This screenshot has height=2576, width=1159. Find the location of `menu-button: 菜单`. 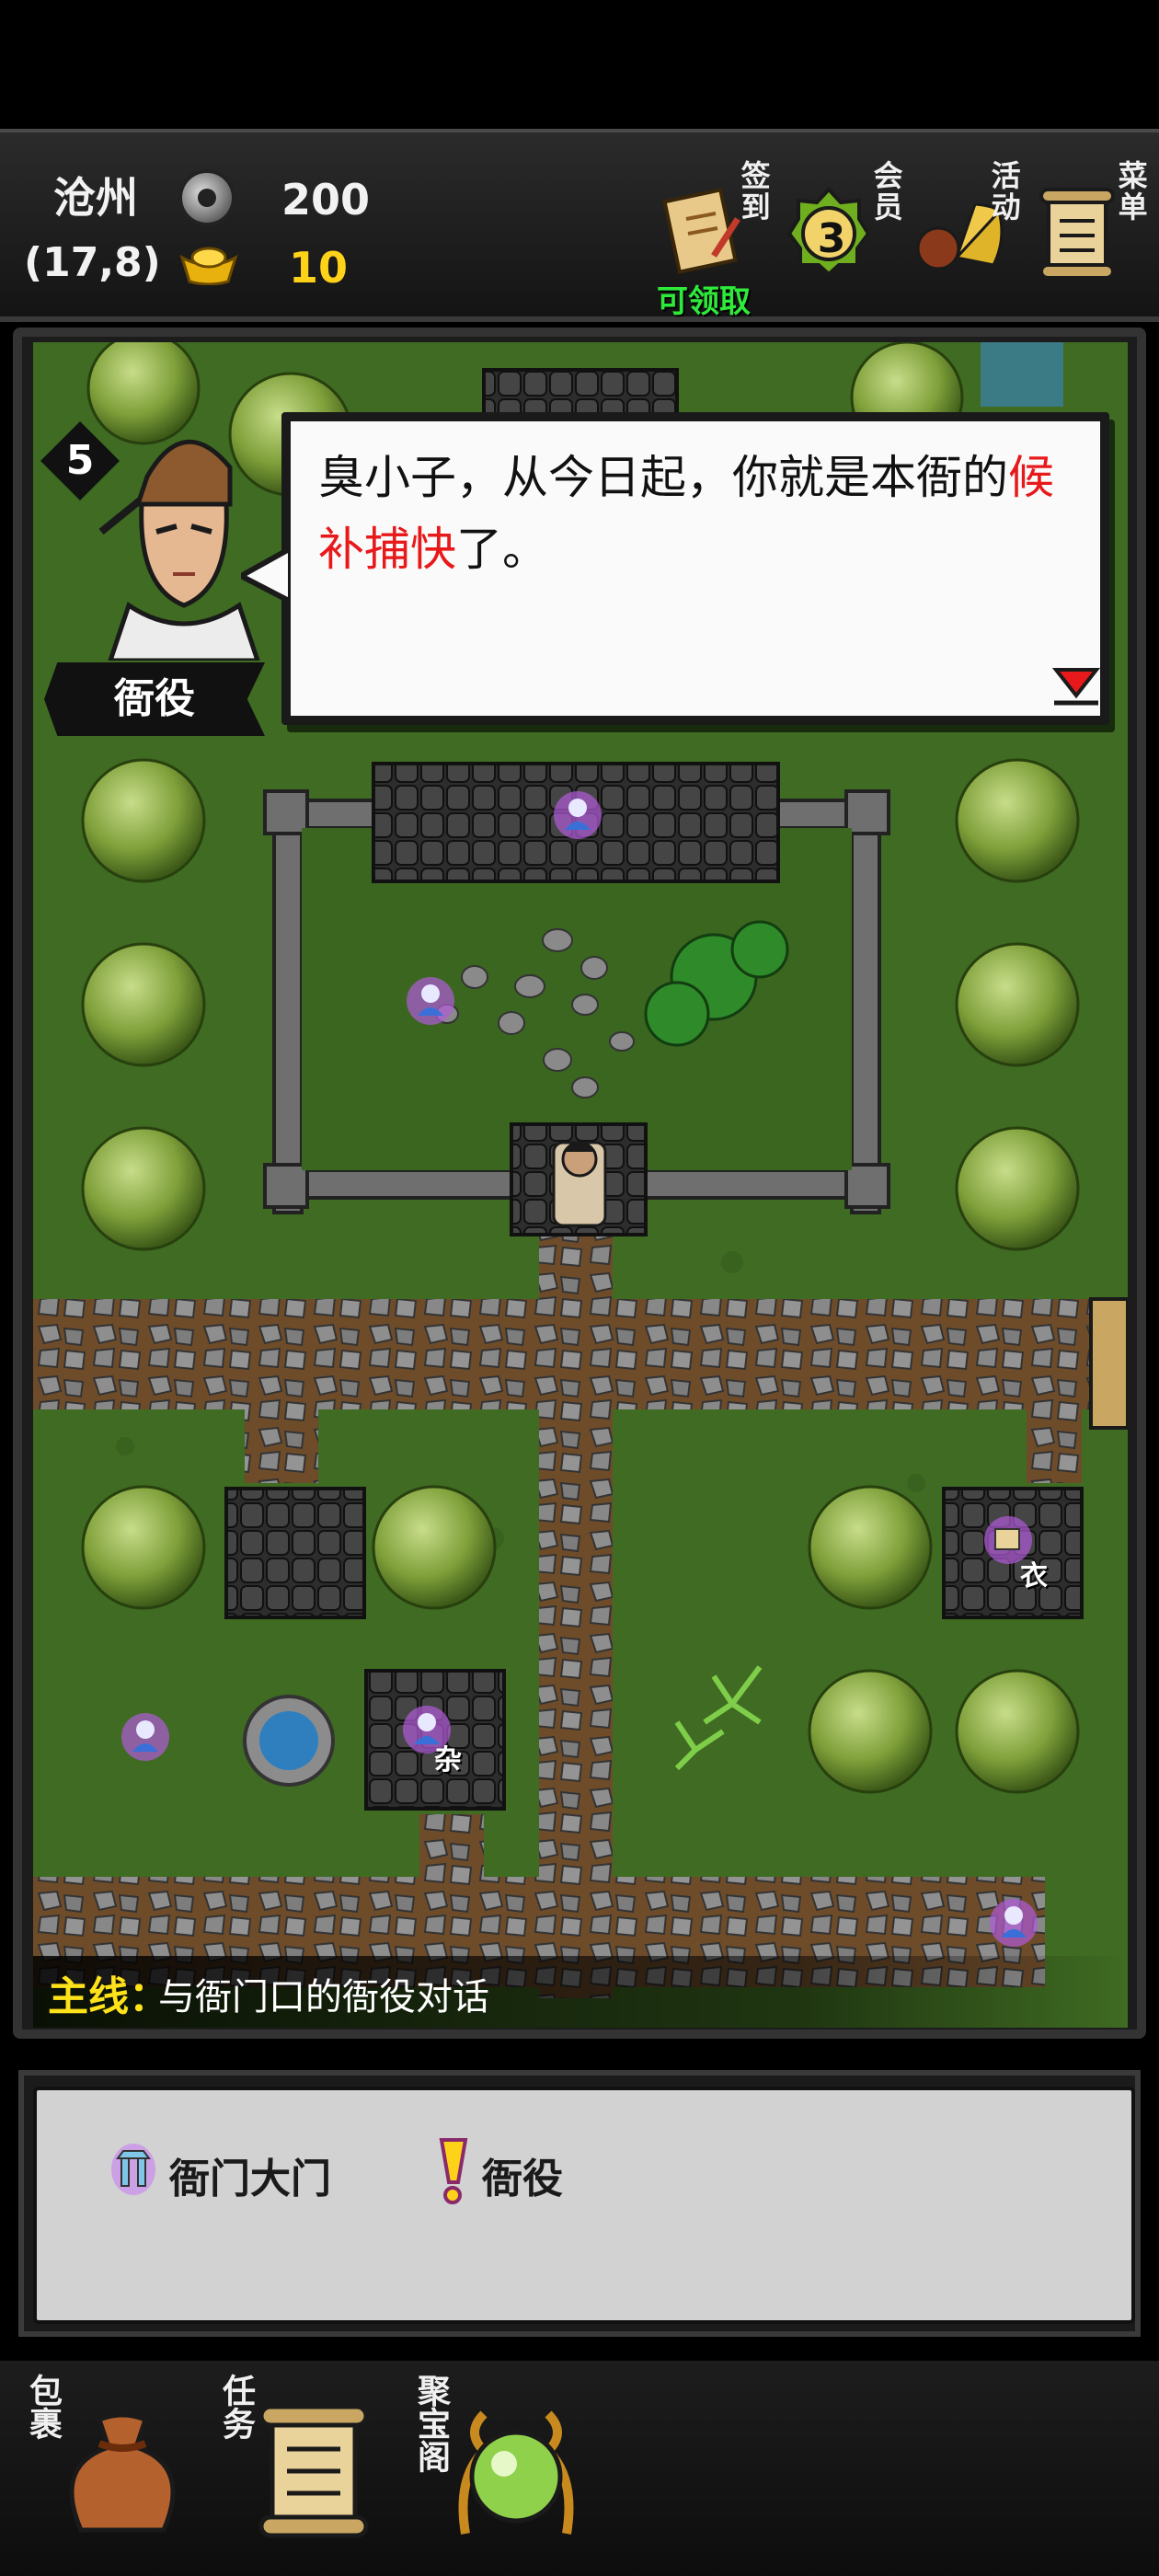

menu-button: 菜单 is located at coordinates (1097, 229).